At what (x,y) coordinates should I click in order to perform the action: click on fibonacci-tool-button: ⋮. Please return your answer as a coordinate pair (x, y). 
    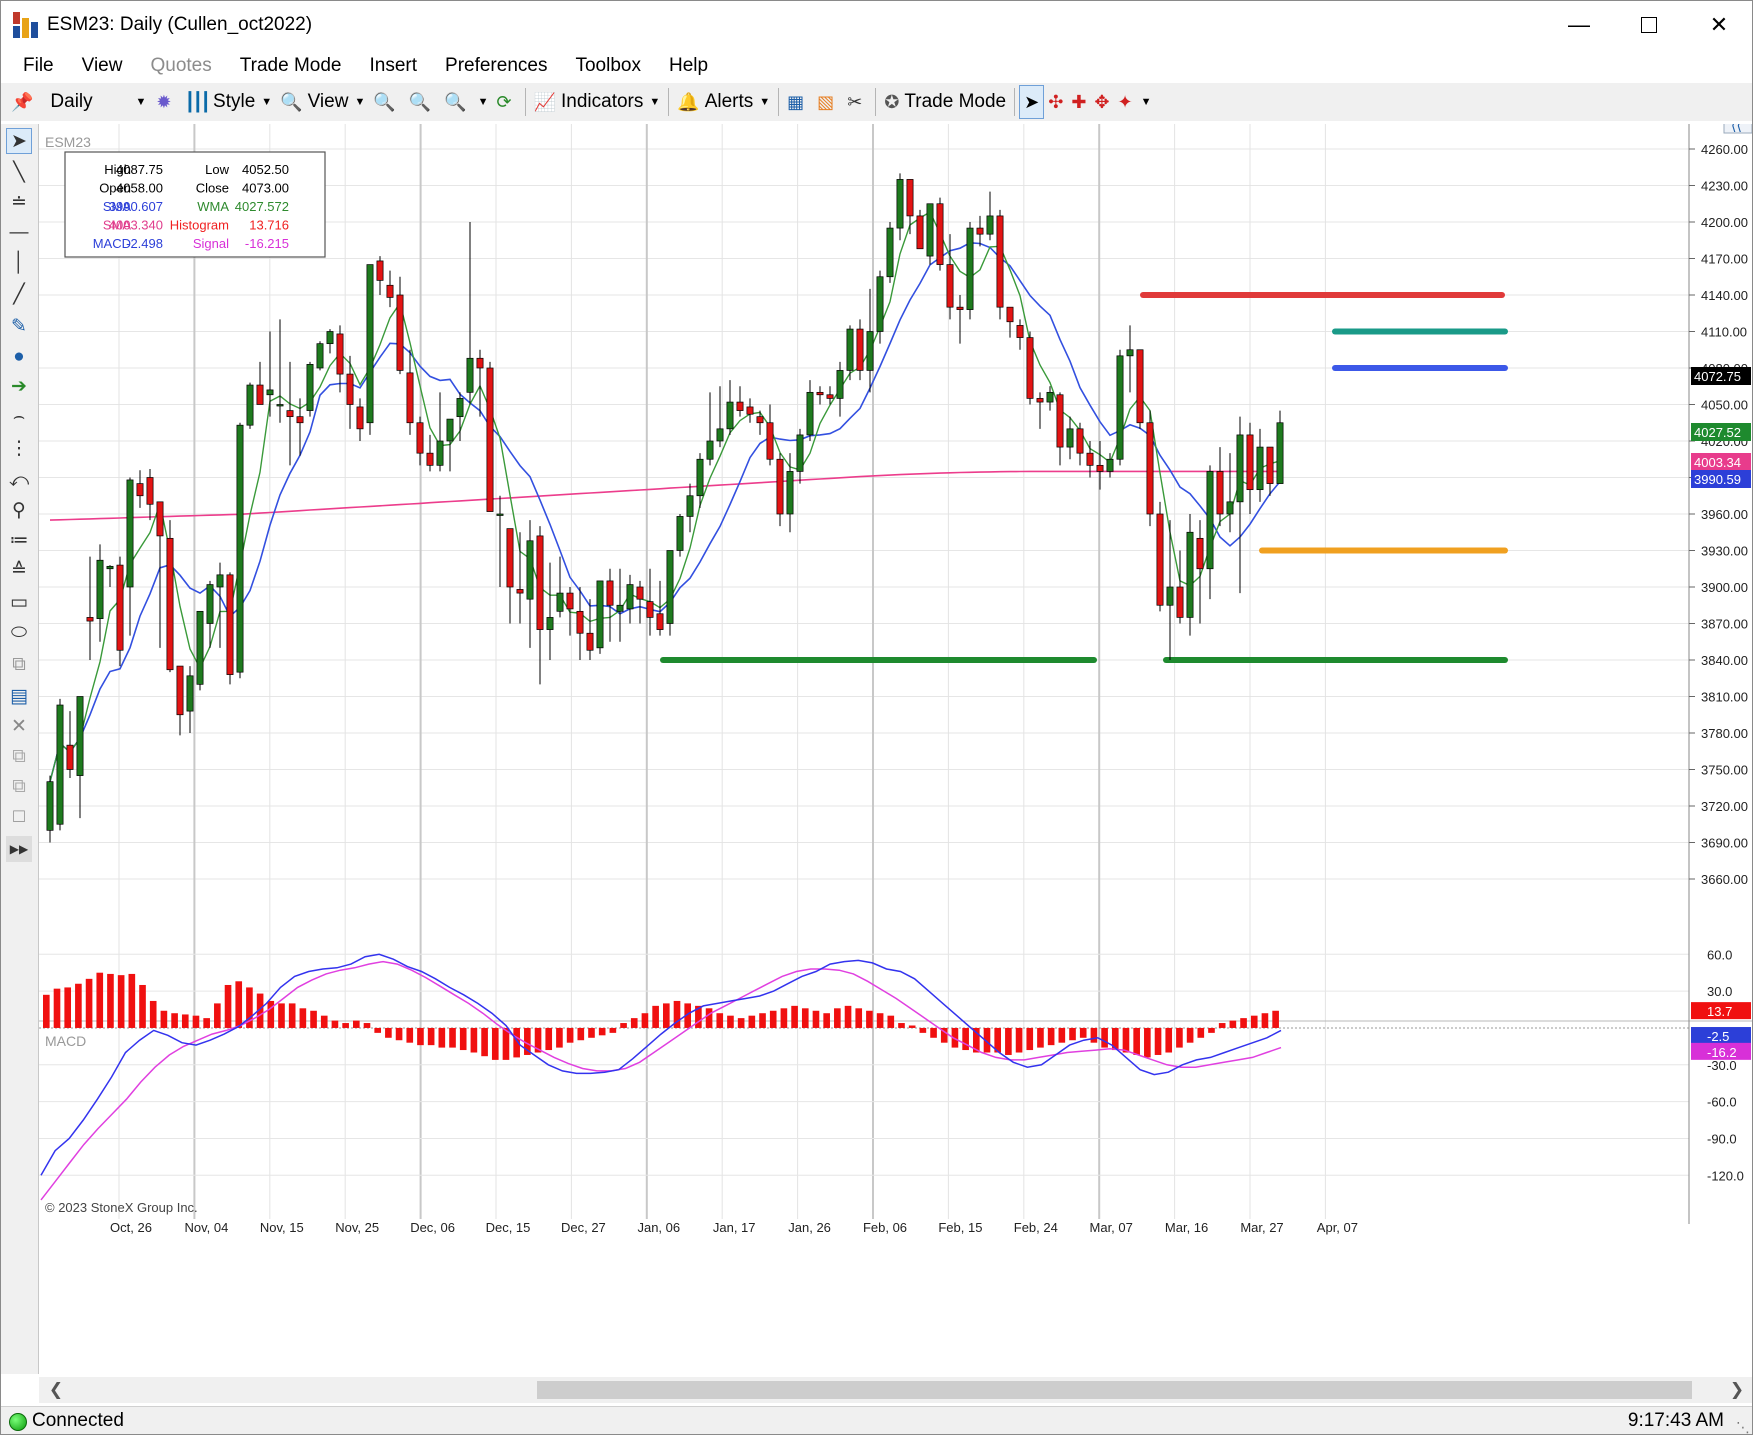
    Looking at the image, I should click on (19, 449).